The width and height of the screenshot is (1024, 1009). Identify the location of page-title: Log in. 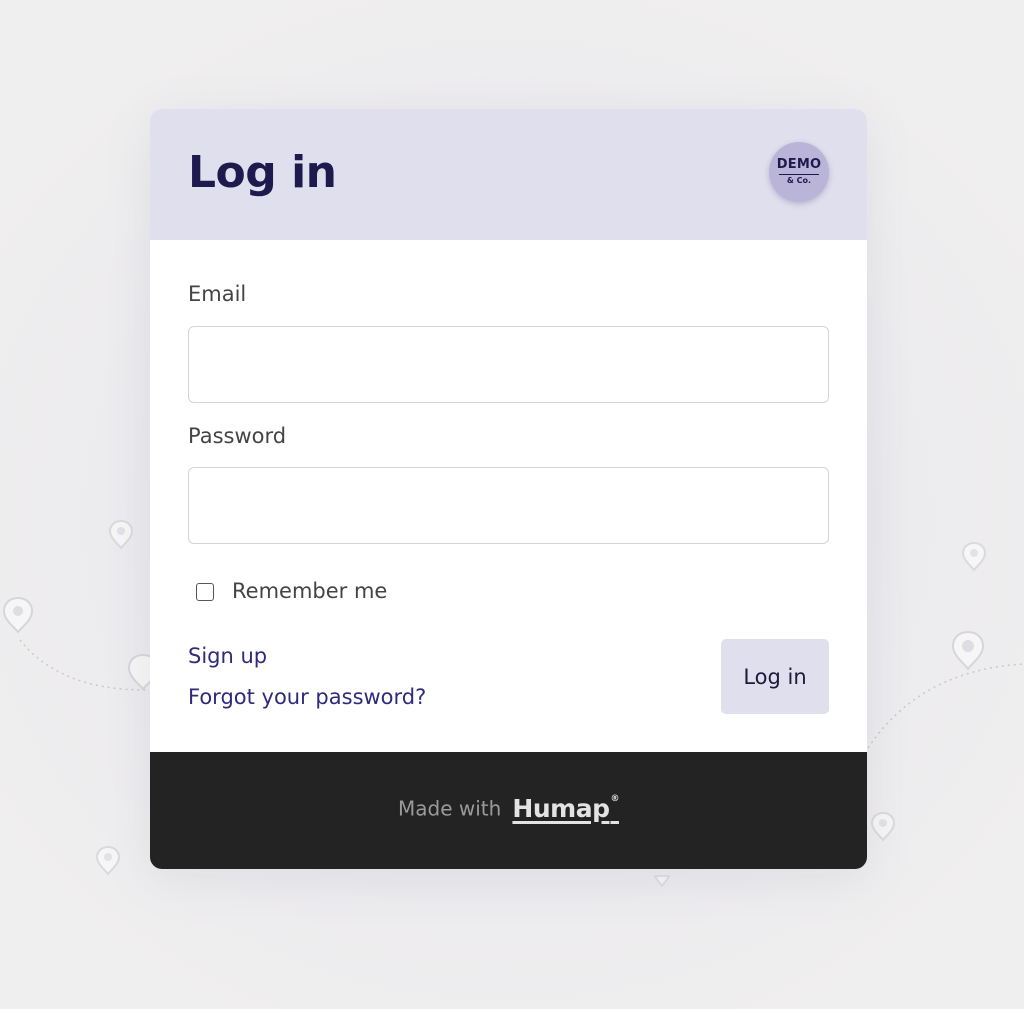
(262, 172).